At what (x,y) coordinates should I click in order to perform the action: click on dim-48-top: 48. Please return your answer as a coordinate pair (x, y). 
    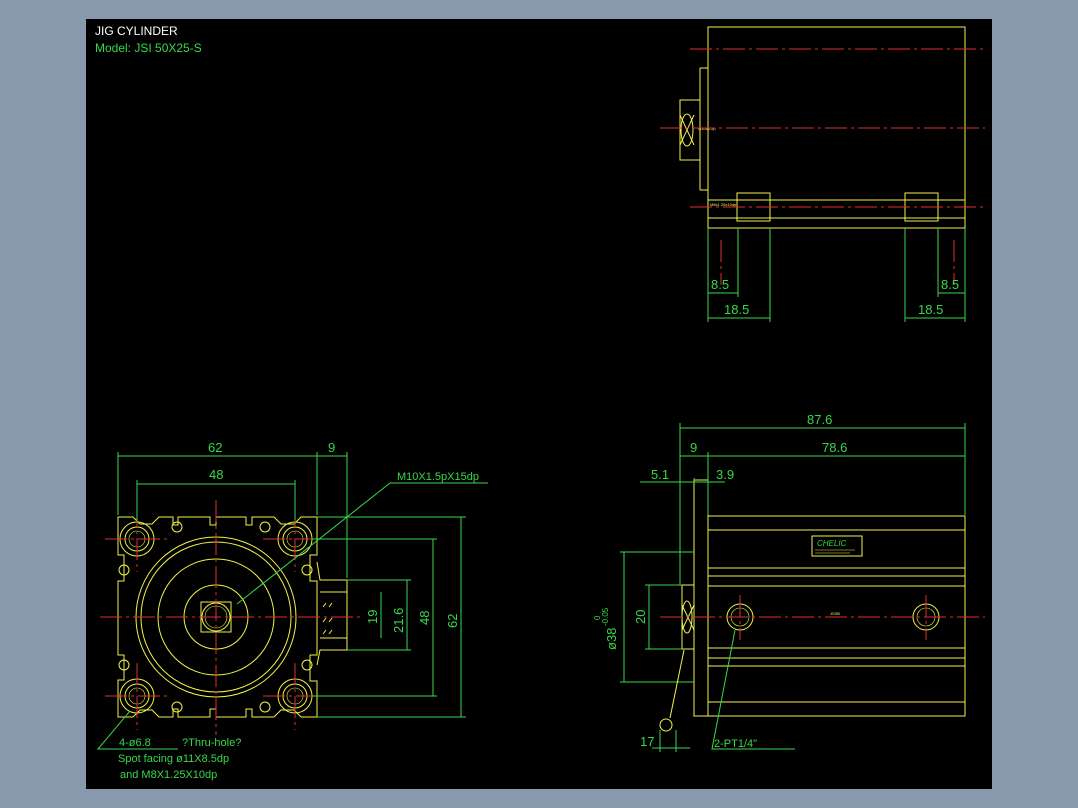
    Looking at the image, I should click on (216, 474).